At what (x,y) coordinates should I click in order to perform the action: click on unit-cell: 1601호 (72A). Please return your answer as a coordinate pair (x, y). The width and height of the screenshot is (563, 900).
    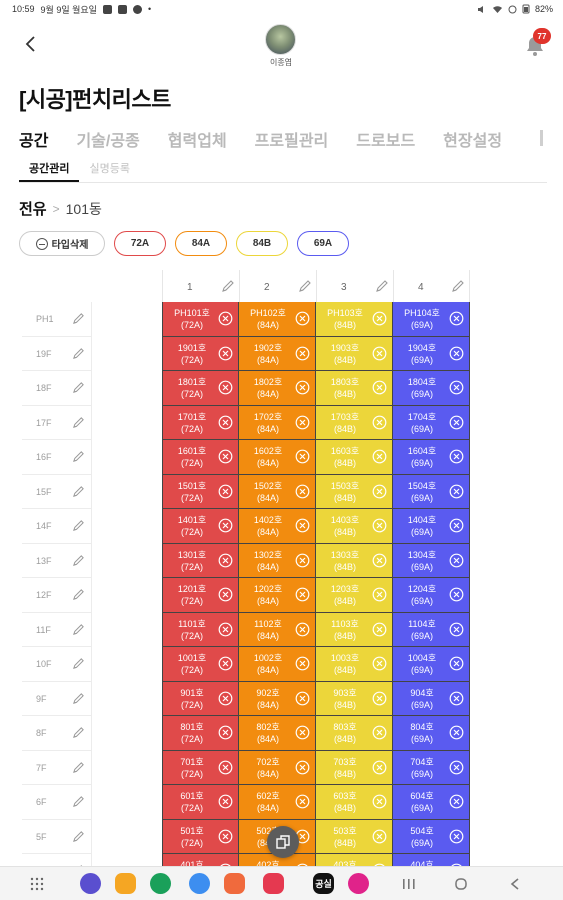
    Looking at the image, I should click on (200, 457).